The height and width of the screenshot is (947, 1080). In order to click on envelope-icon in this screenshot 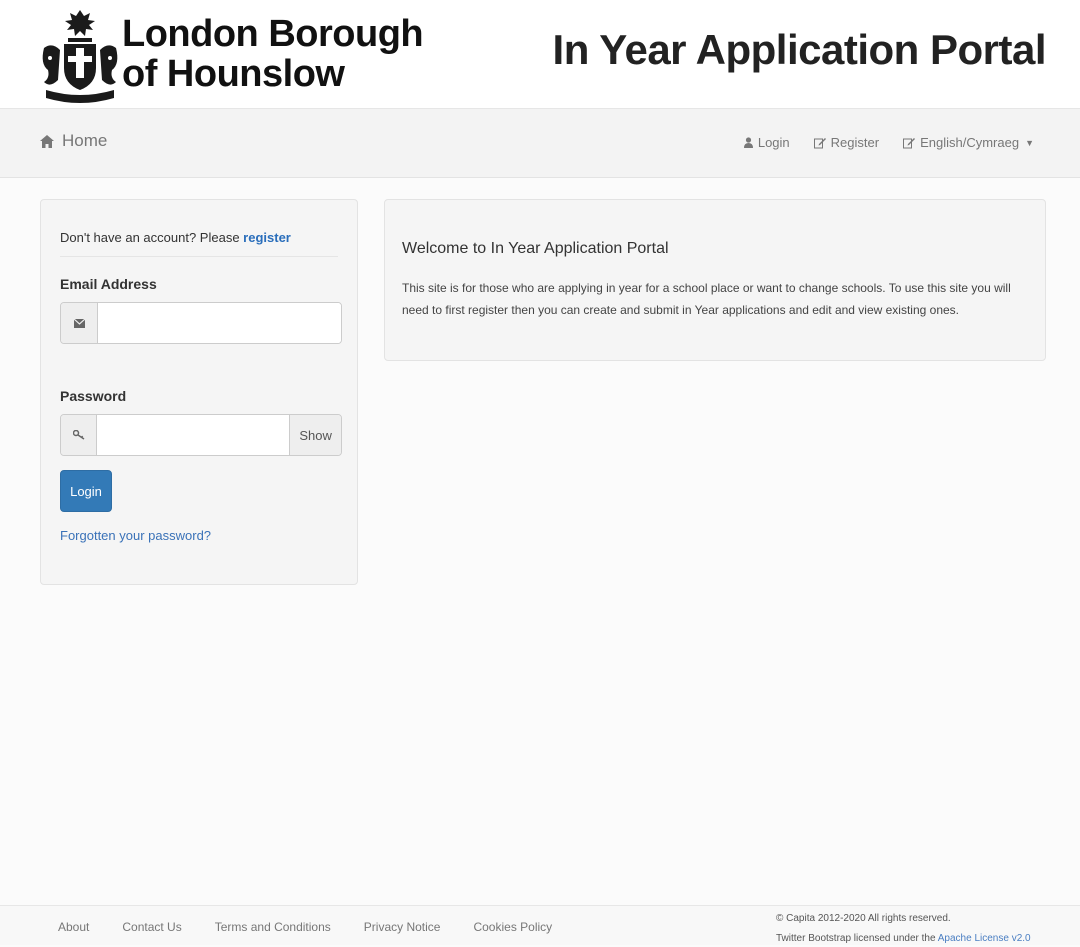, I will do `click(79, 323)`.